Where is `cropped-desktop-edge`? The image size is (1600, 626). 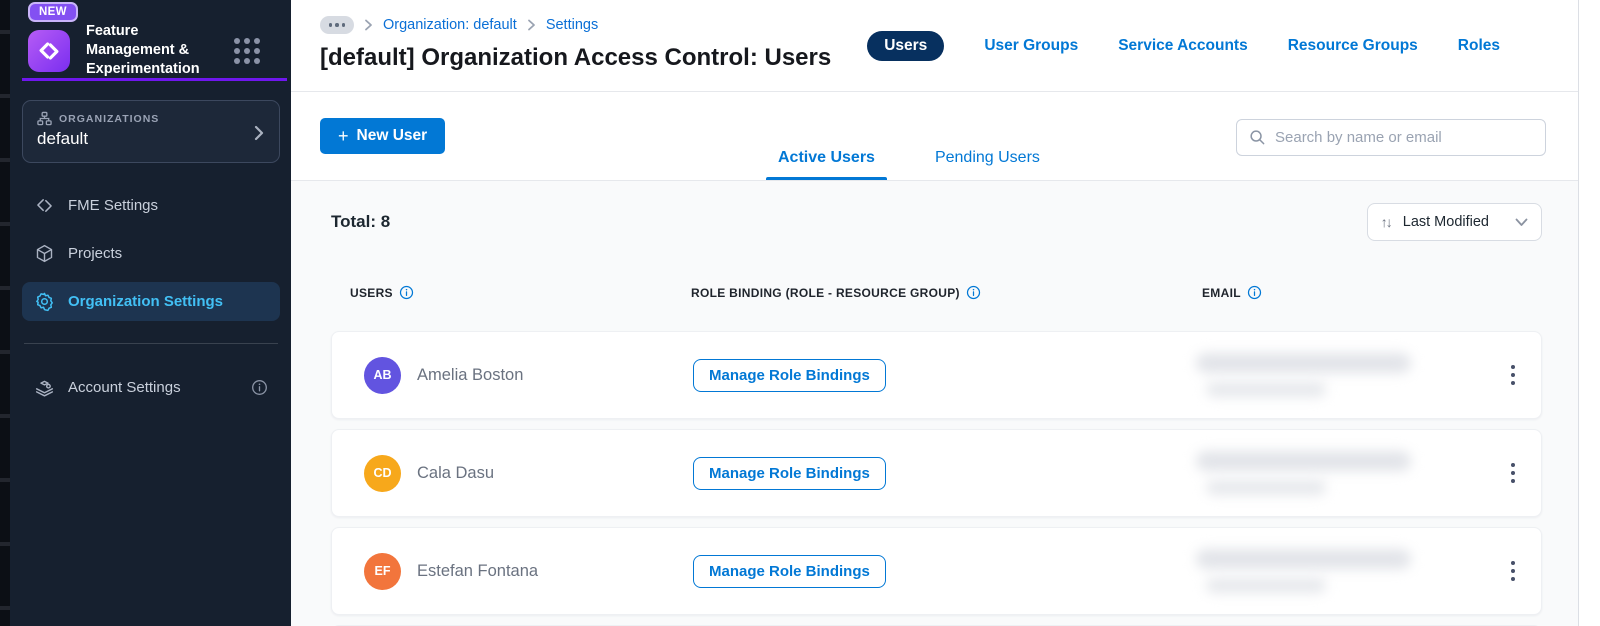 cropped-desktop-edge is located at coordinates (5, 313).